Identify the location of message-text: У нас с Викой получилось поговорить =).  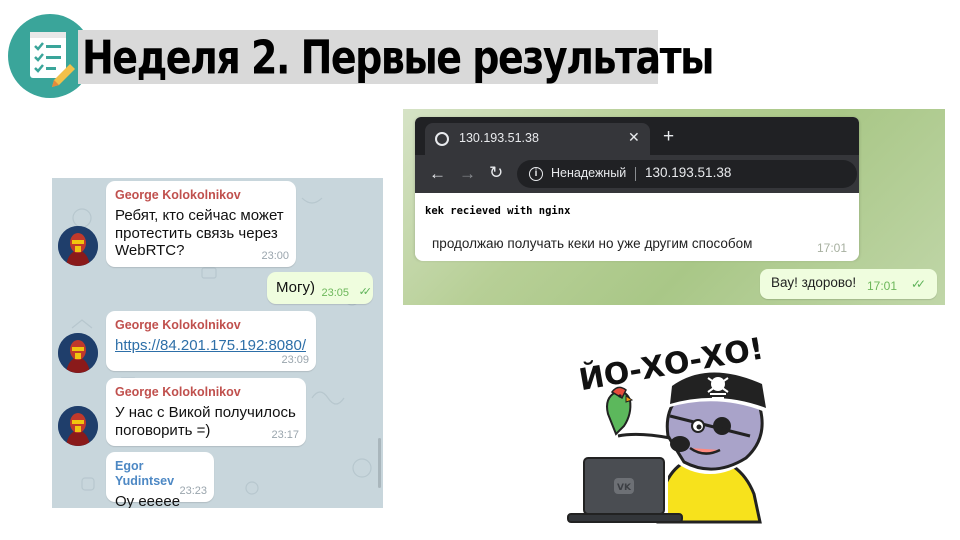
(205, 421).